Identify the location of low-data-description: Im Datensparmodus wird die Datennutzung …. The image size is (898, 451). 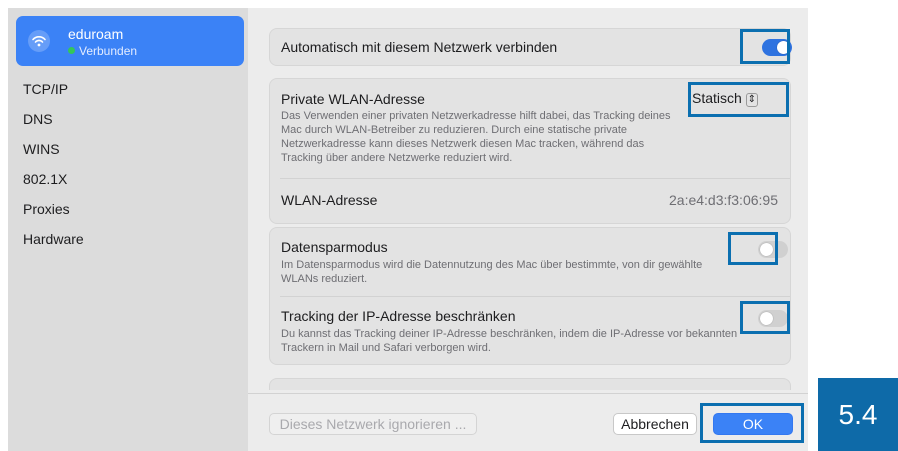
(492, 272).